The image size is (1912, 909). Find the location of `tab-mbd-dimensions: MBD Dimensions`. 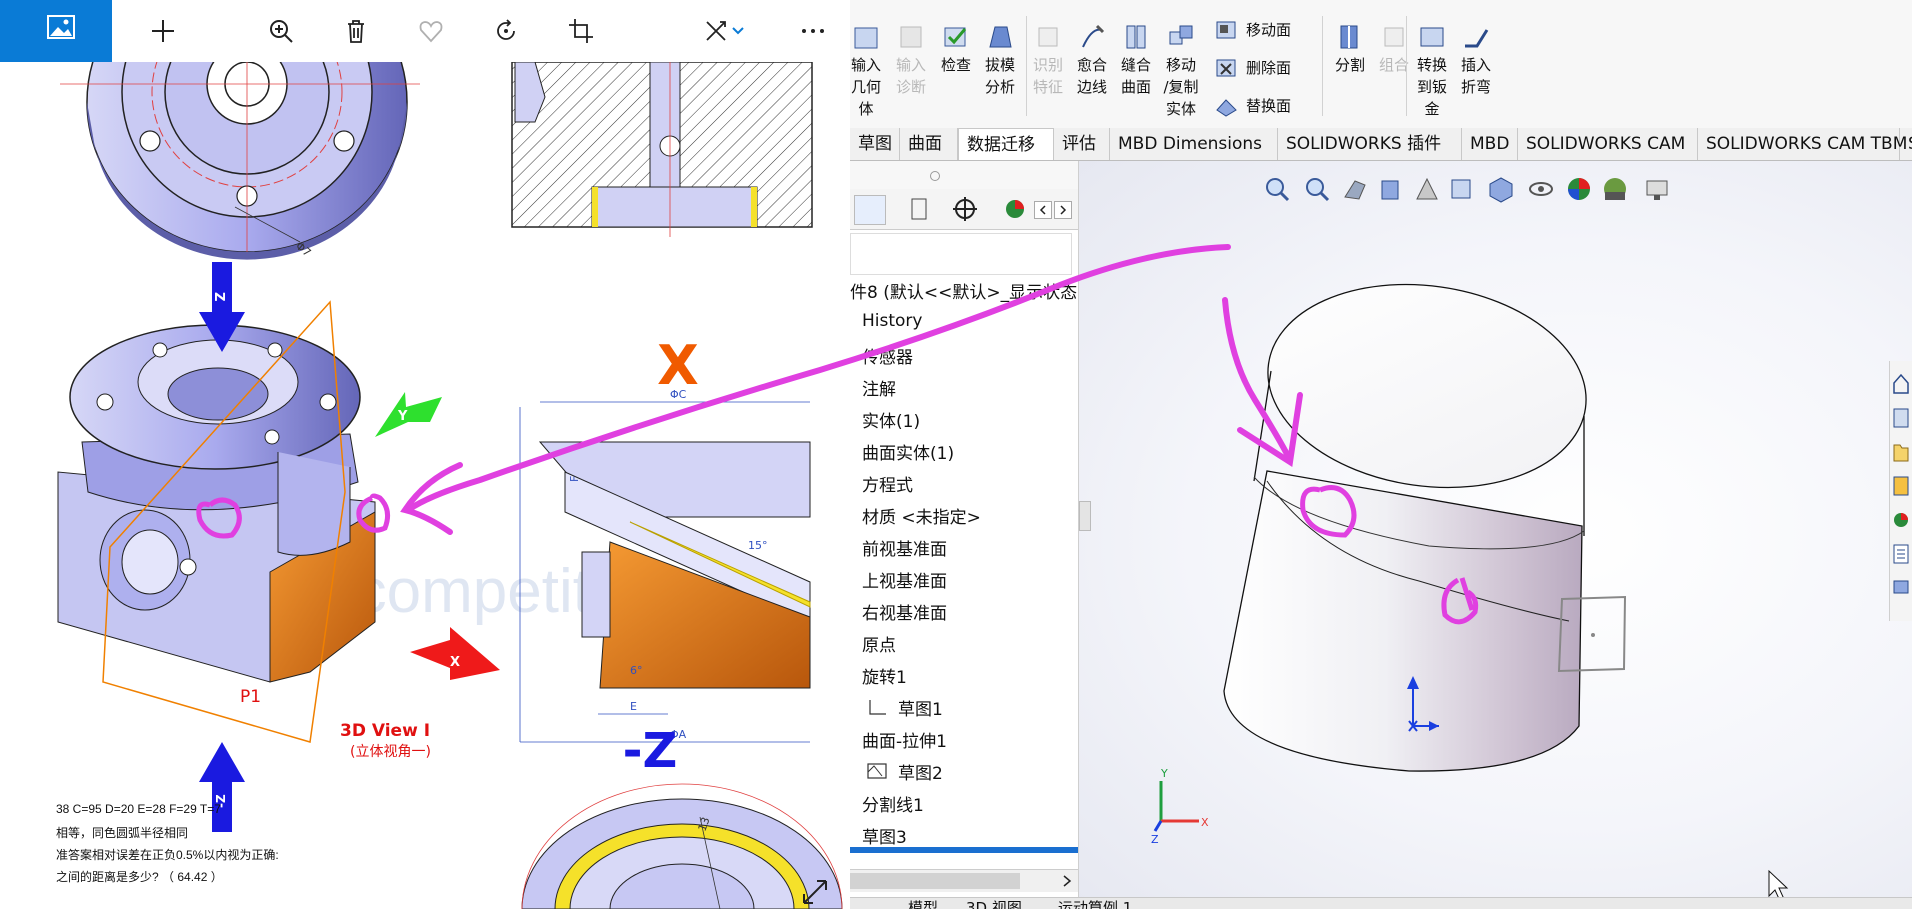

tab-mbd-dimensions: MBD Dimensions is located at coordinates (1194, 144).